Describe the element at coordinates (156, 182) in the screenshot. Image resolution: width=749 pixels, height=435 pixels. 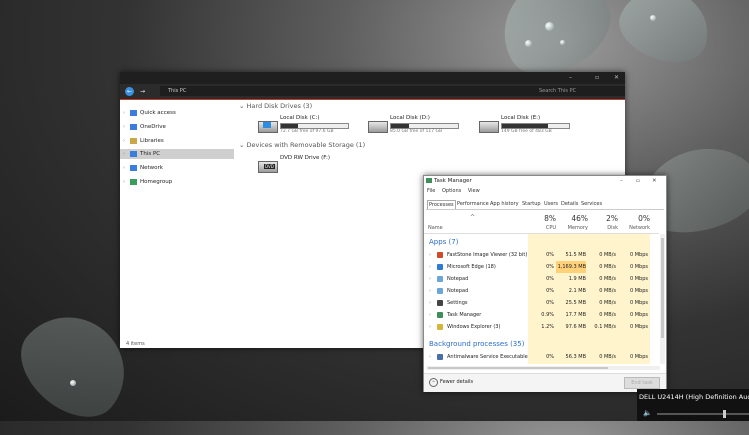
I see `sidebar-item-label: Homegroup` at that location.